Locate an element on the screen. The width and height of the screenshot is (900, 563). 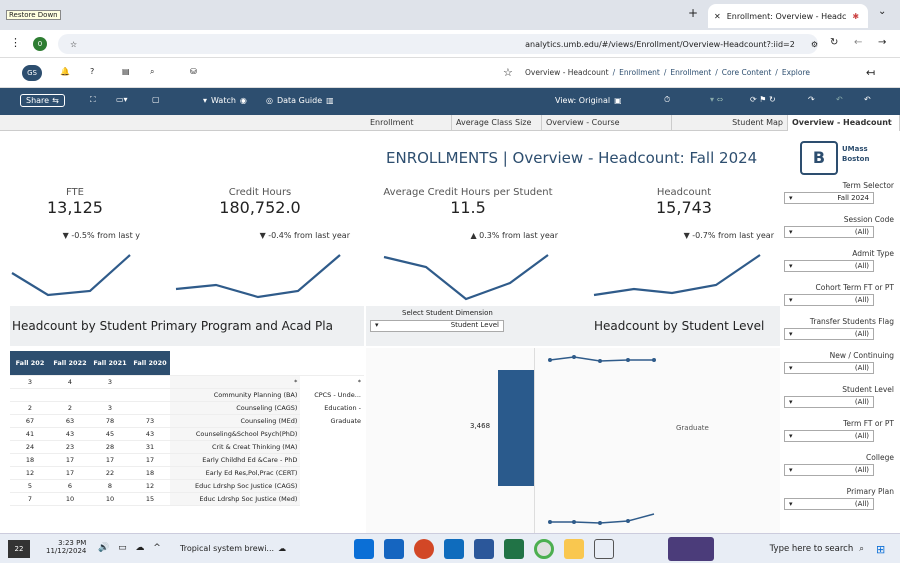
view-button: View: Original ▣ is located at coordinates (588, 100).